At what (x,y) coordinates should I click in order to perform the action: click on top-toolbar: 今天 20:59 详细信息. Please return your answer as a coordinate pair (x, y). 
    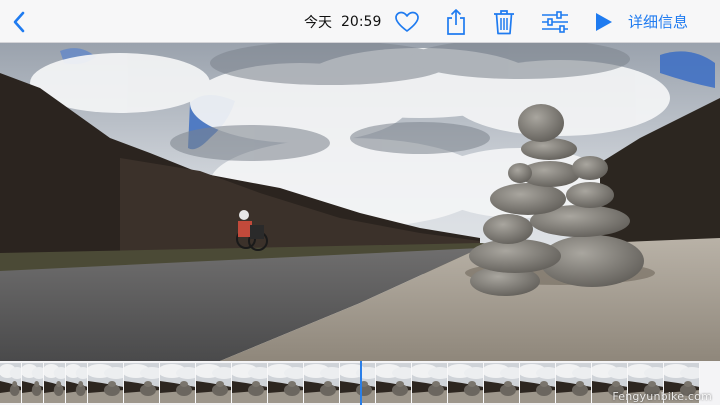
    Looking at the image, I should click on (360, 21).